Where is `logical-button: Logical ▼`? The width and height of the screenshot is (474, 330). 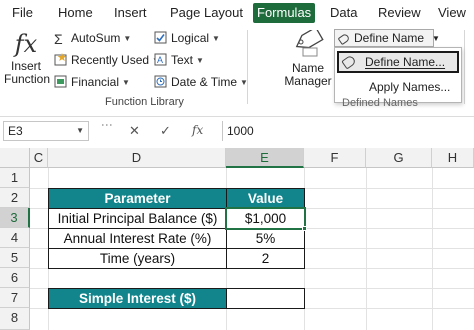
logical-button: Logical ▼ is located at coordinates (187, 38).